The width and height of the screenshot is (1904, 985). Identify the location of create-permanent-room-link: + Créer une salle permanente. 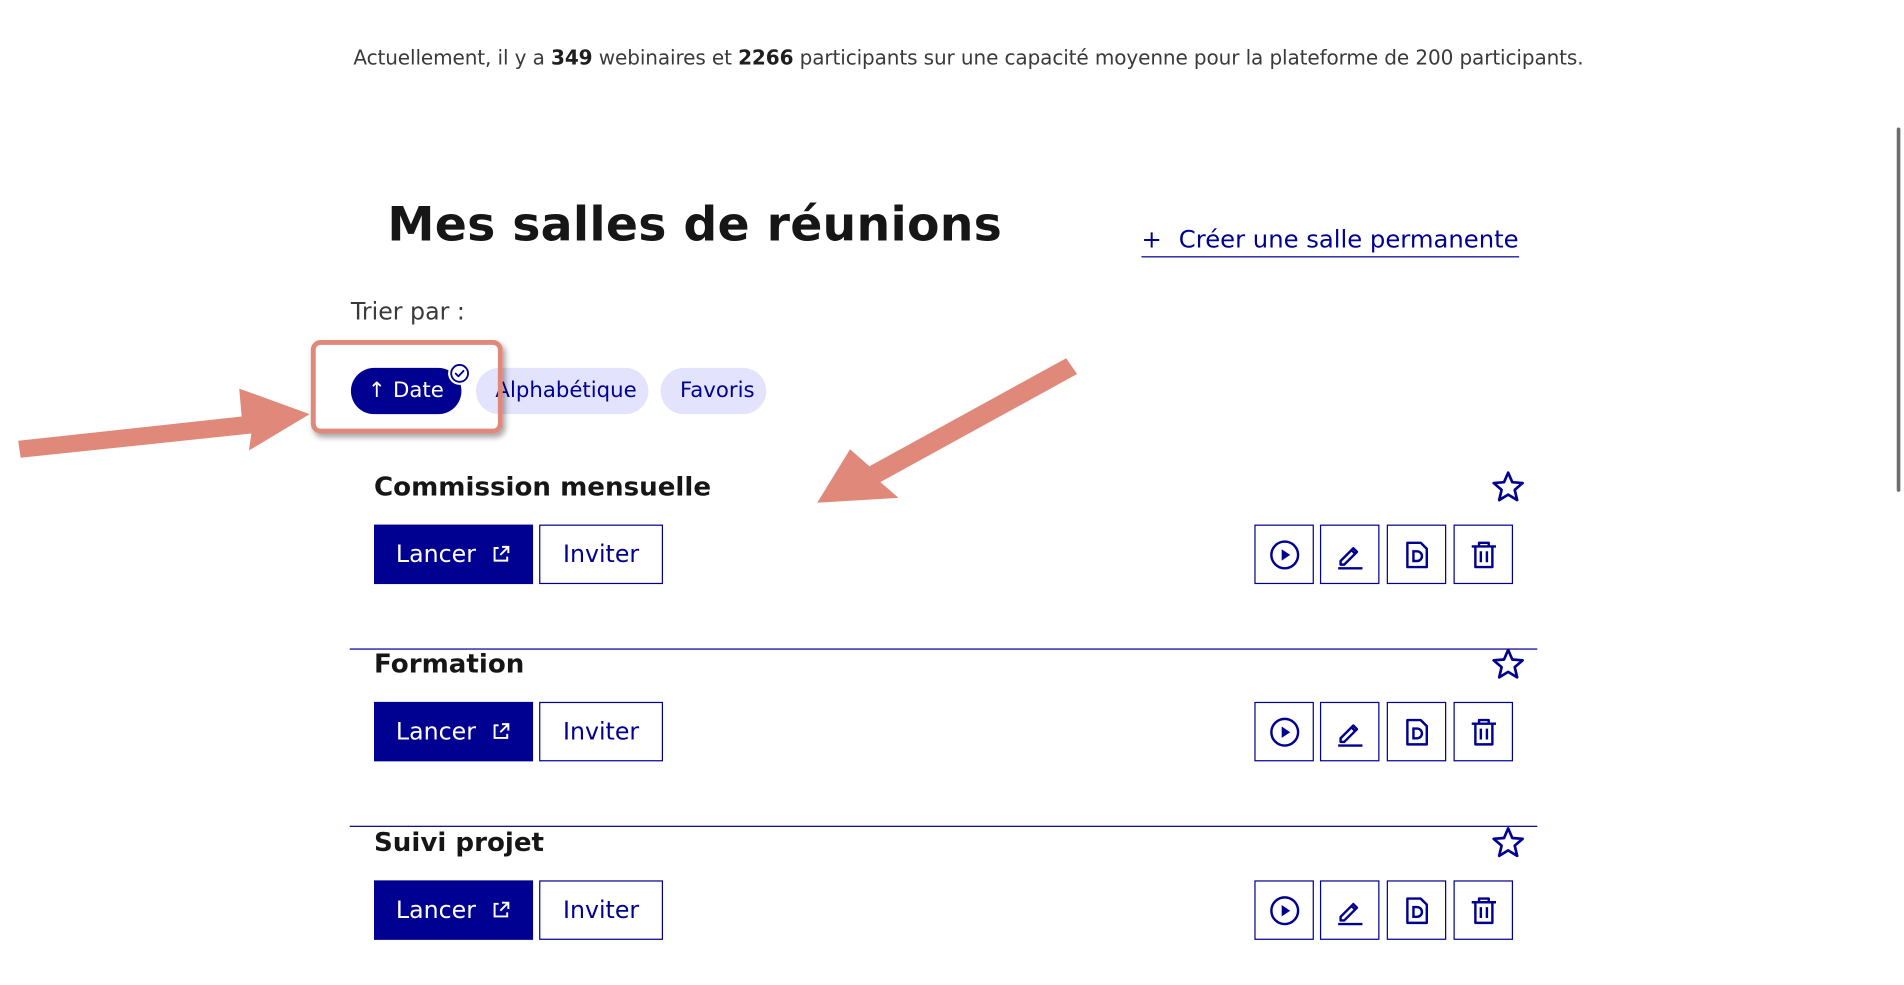
(1330, 241).